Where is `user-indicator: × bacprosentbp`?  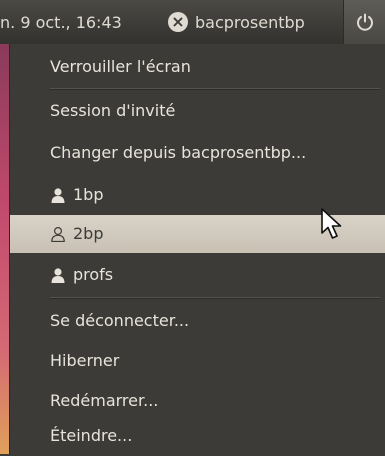
user-indicator: × bacprosentbp is located at coordinates (236, 22).